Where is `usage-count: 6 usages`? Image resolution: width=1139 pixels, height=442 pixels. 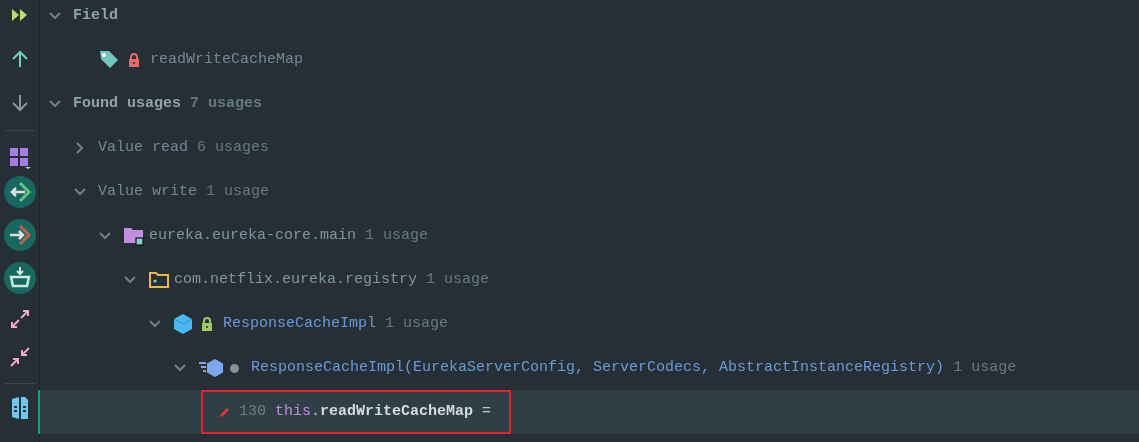
usage-count: 6 usages is located at coordinates (233, 147).